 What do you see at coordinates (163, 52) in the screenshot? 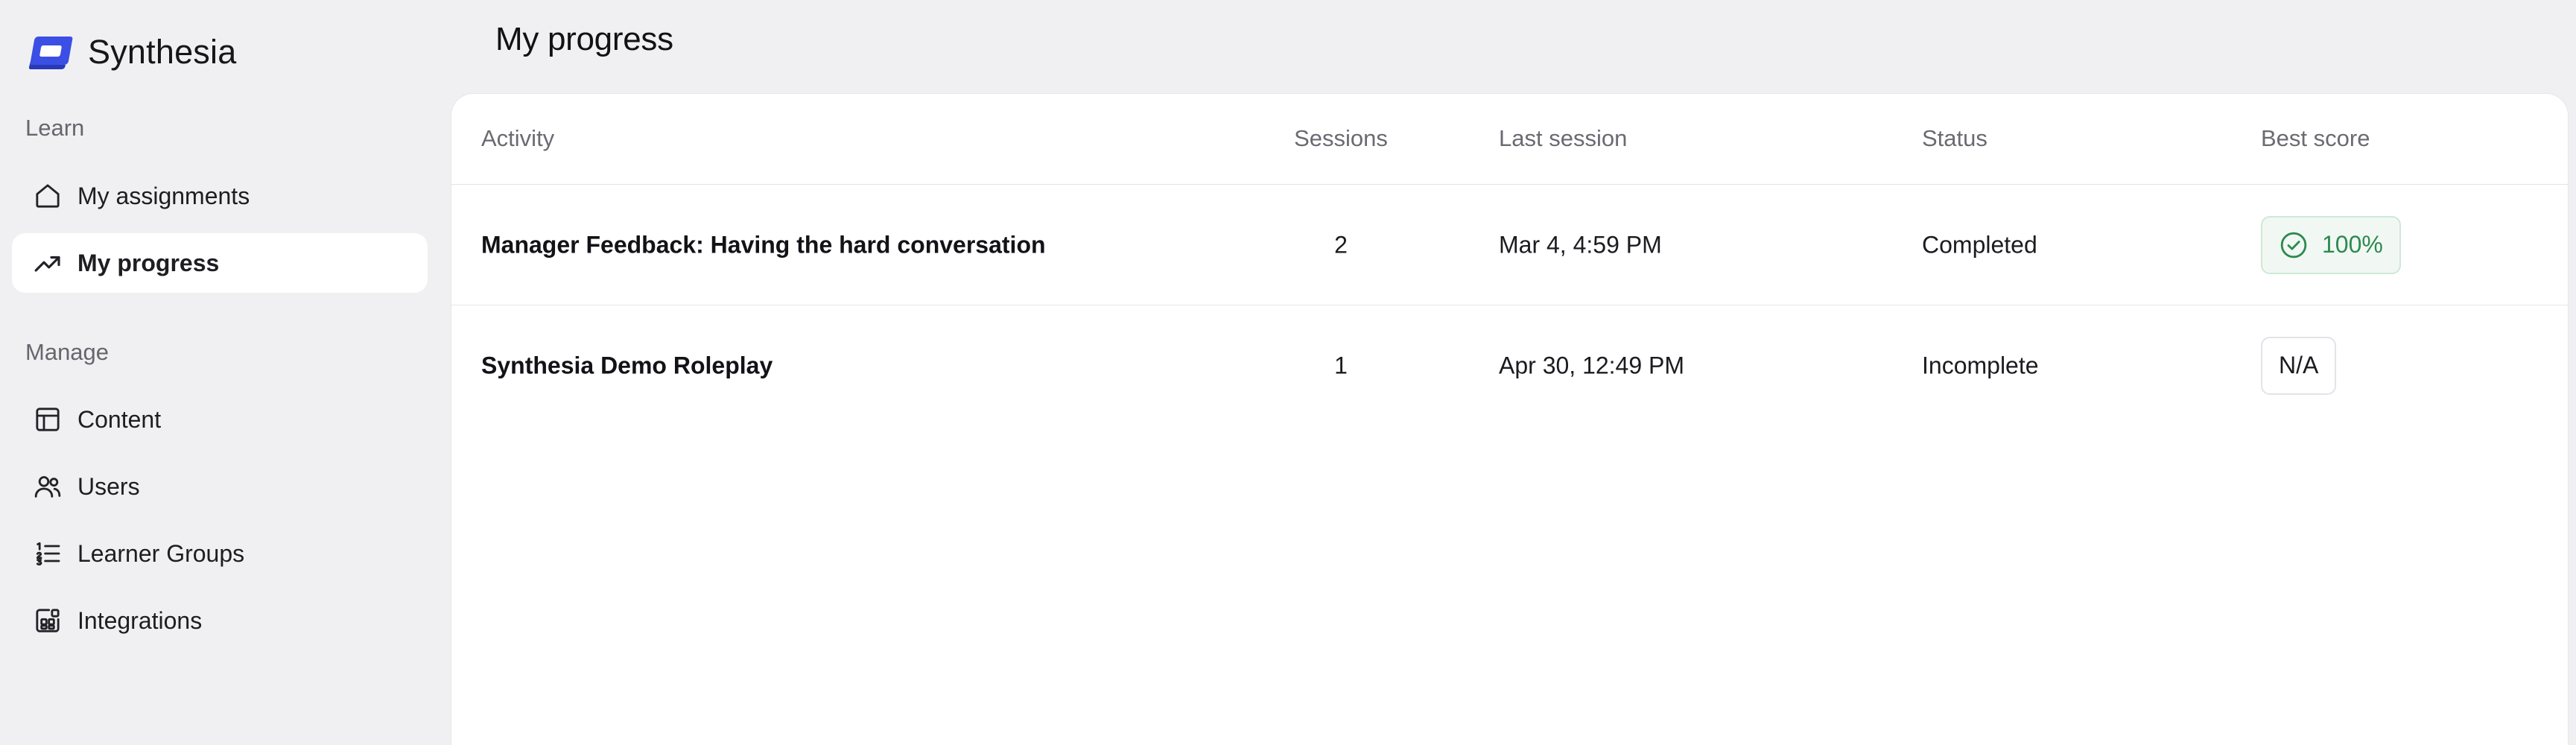
I see `brand-name: Synthesia` at bounding box center [163, 52].